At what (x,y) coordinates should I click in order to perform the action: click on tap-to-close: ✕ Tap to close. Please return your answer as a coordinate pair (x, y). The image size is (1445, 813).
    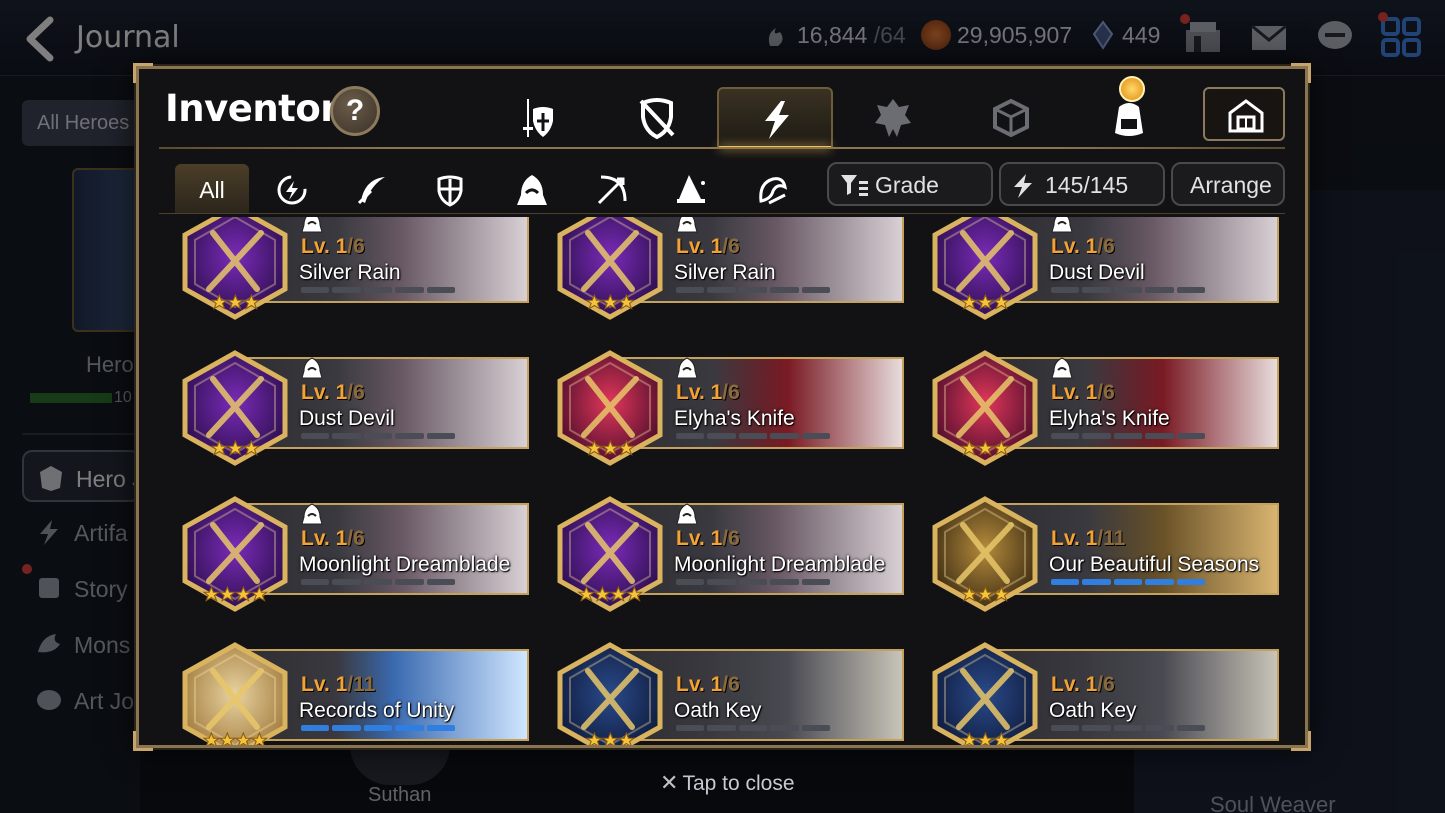
    Looking at the image, I should click on (727, 783).